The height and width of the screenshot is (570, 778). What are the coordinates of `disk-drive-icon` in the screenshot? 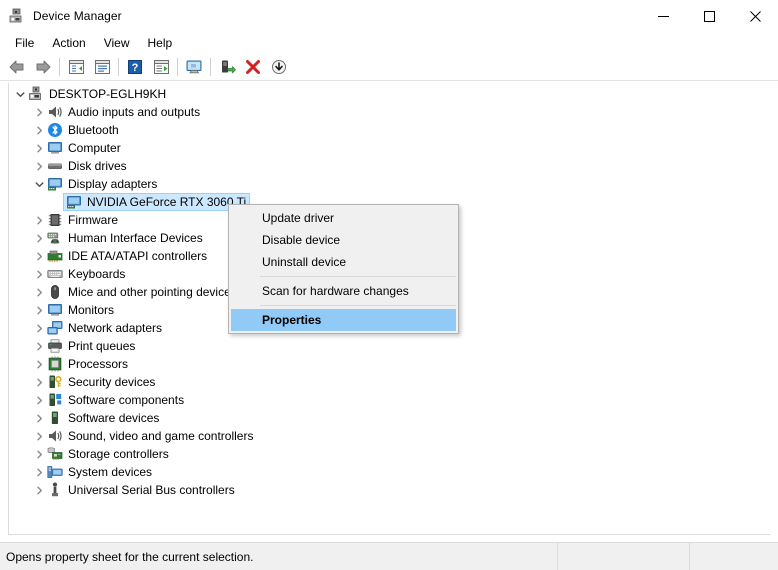 It's located at (55, 166).